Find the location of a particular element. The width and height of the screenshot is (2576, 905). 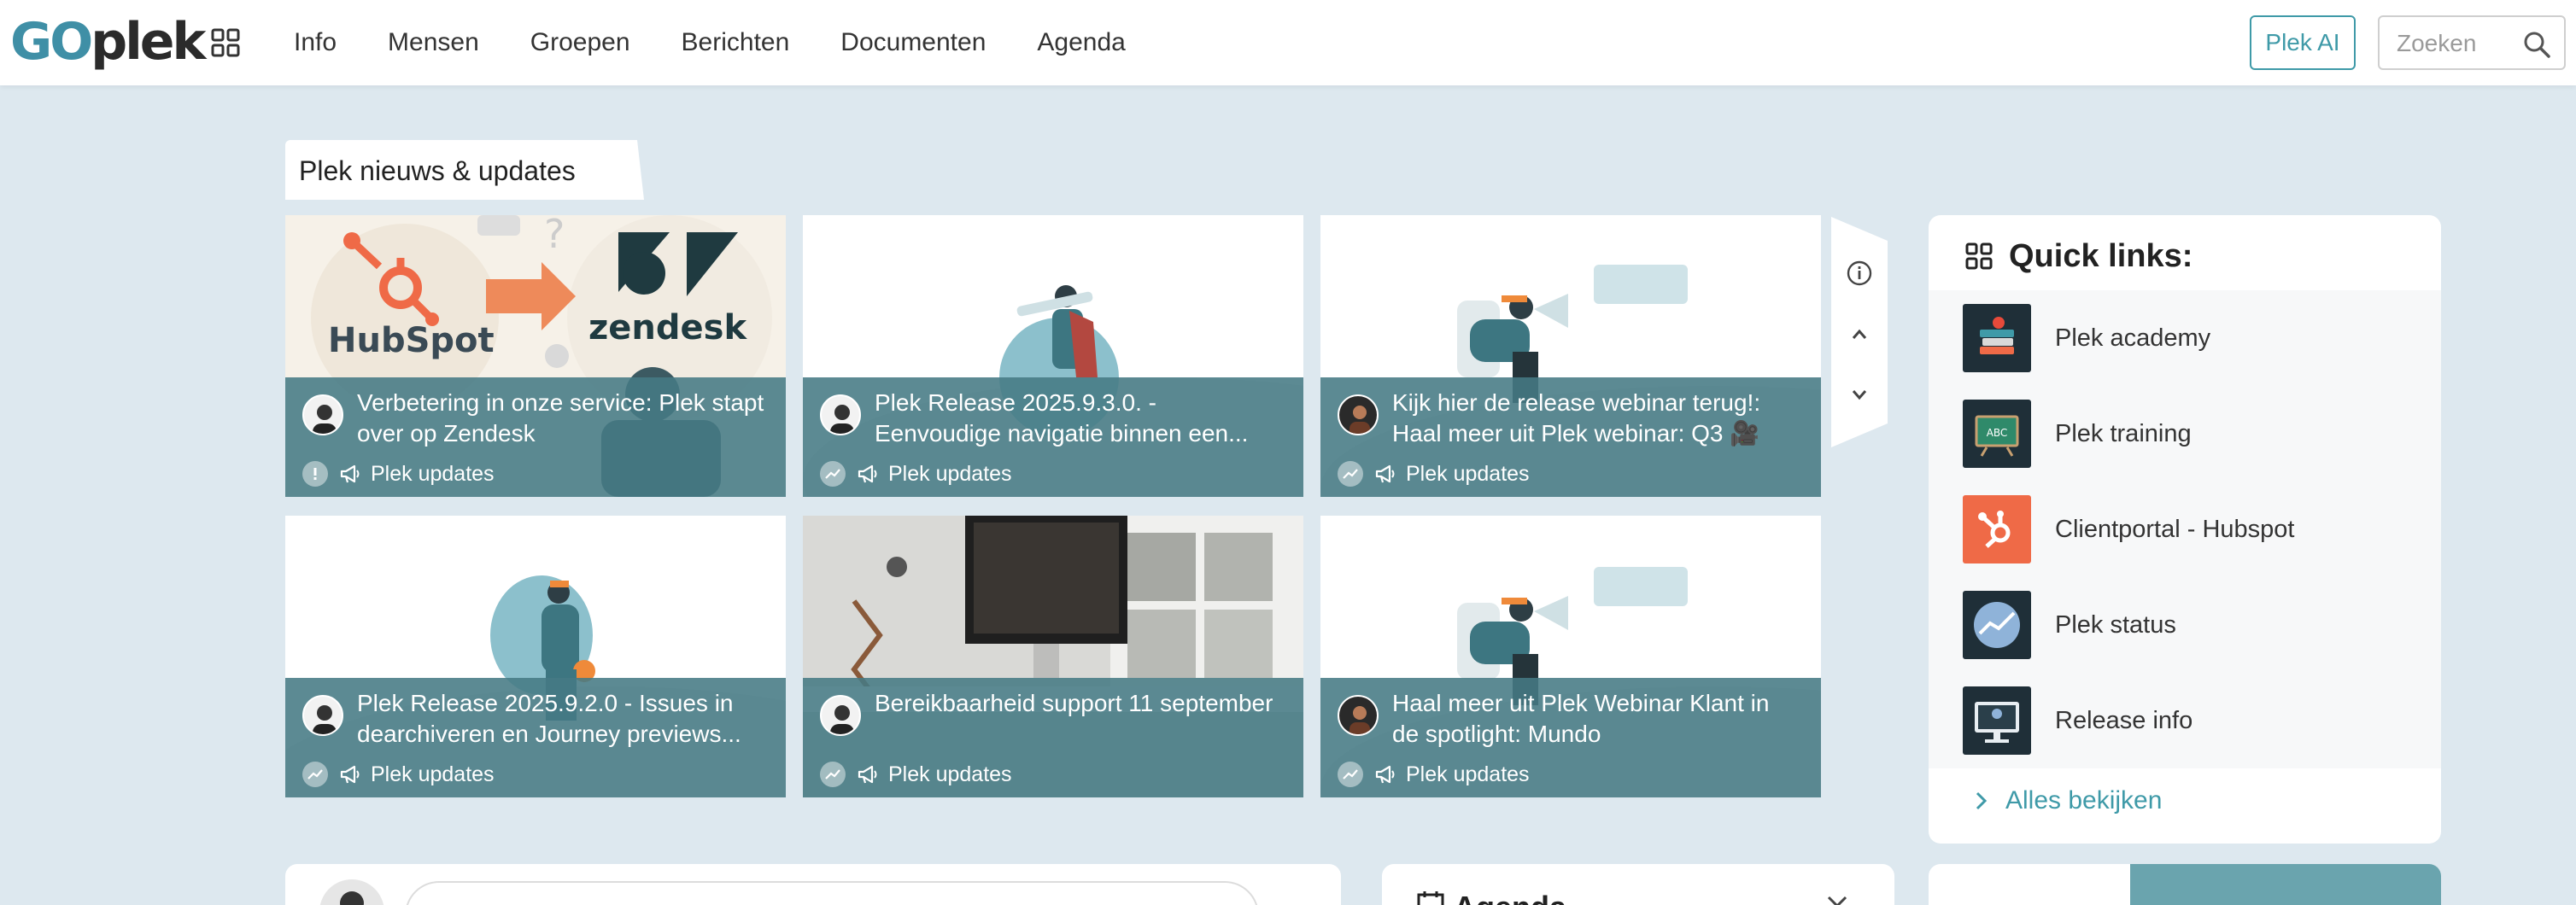

quick-link-item: Release info is located at coordinates (2193, 720).